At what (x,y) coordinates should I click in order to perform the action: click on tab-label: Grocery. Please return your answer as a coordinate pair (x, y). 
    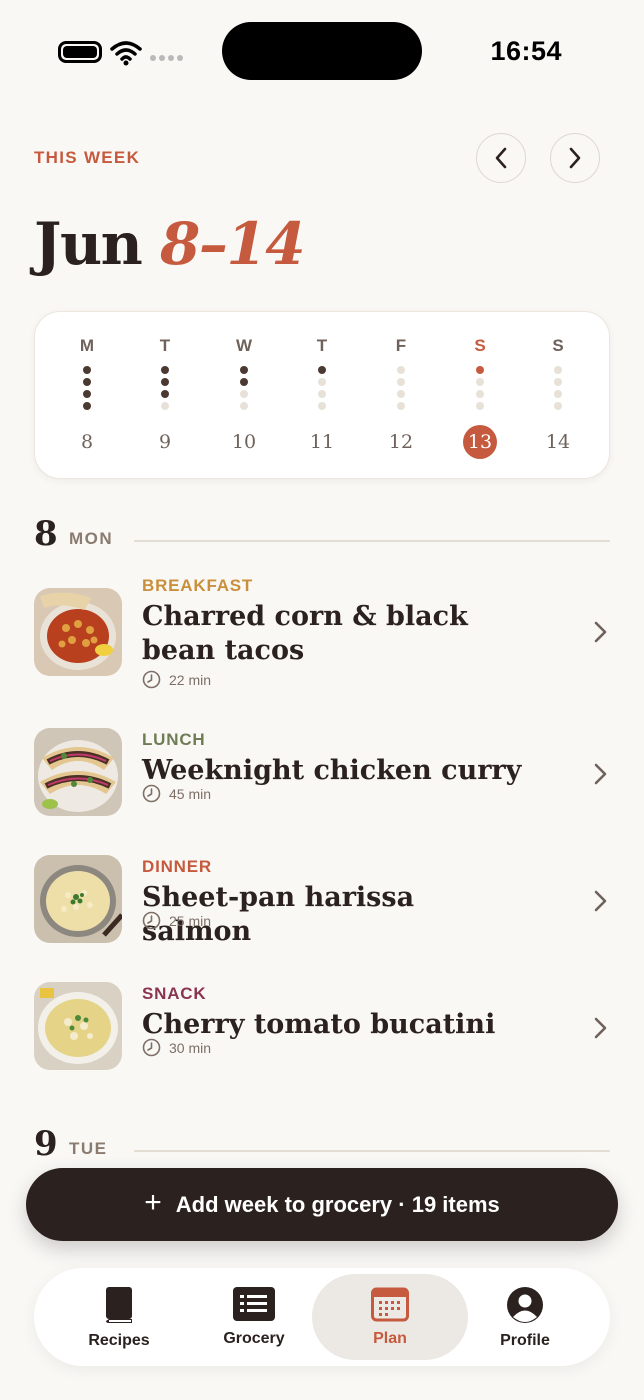
    Looking at the image, I should click on (254, 1338).